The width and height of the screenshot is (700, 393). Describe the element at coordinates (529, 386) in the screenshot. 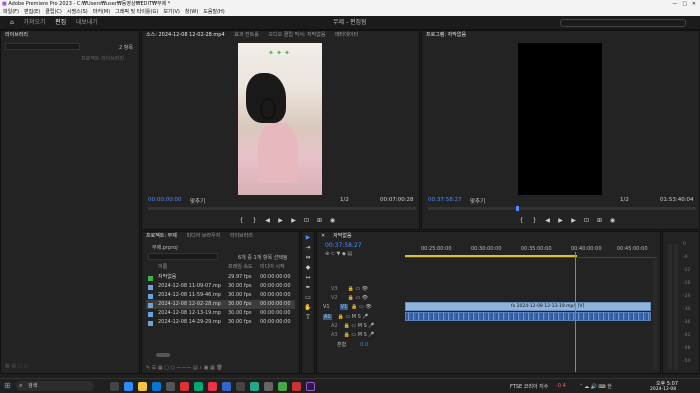

I see `news-widget: FTSE 코리아 지수` at that location.